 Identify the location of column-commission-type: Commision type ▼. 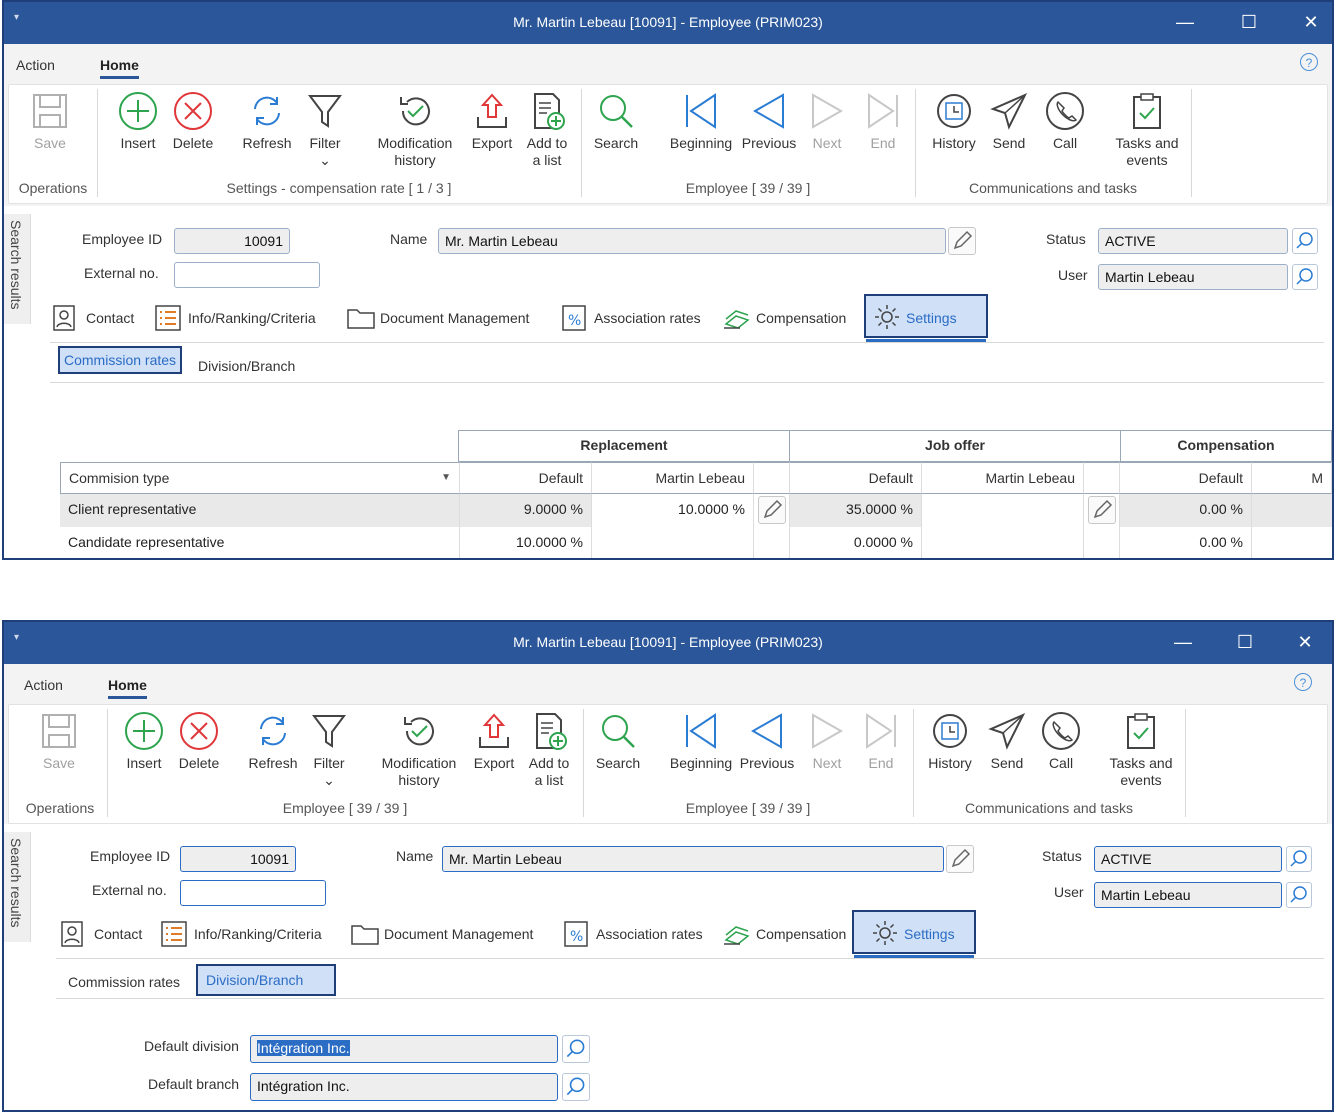
(260, 478).